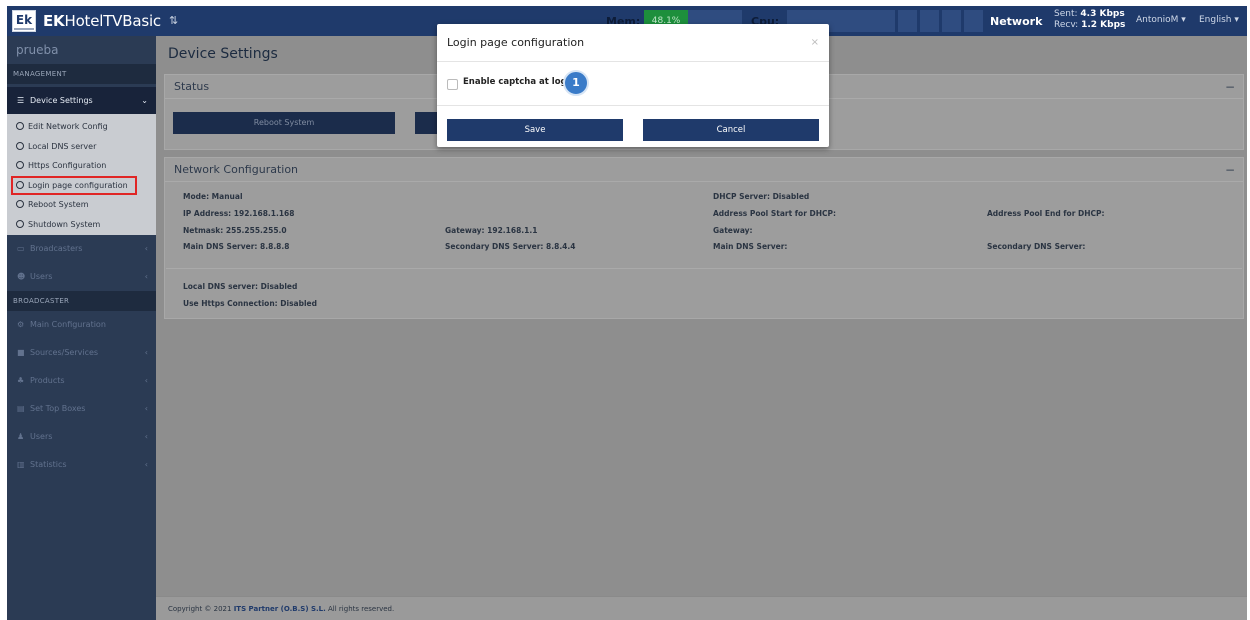 This screenshot has width=1250, height=620. What do you see at coordinates (58, 408) in the screenshot?
I see `sidebar-item-label: Set Top Boxes` at bounding box center [58, 408].